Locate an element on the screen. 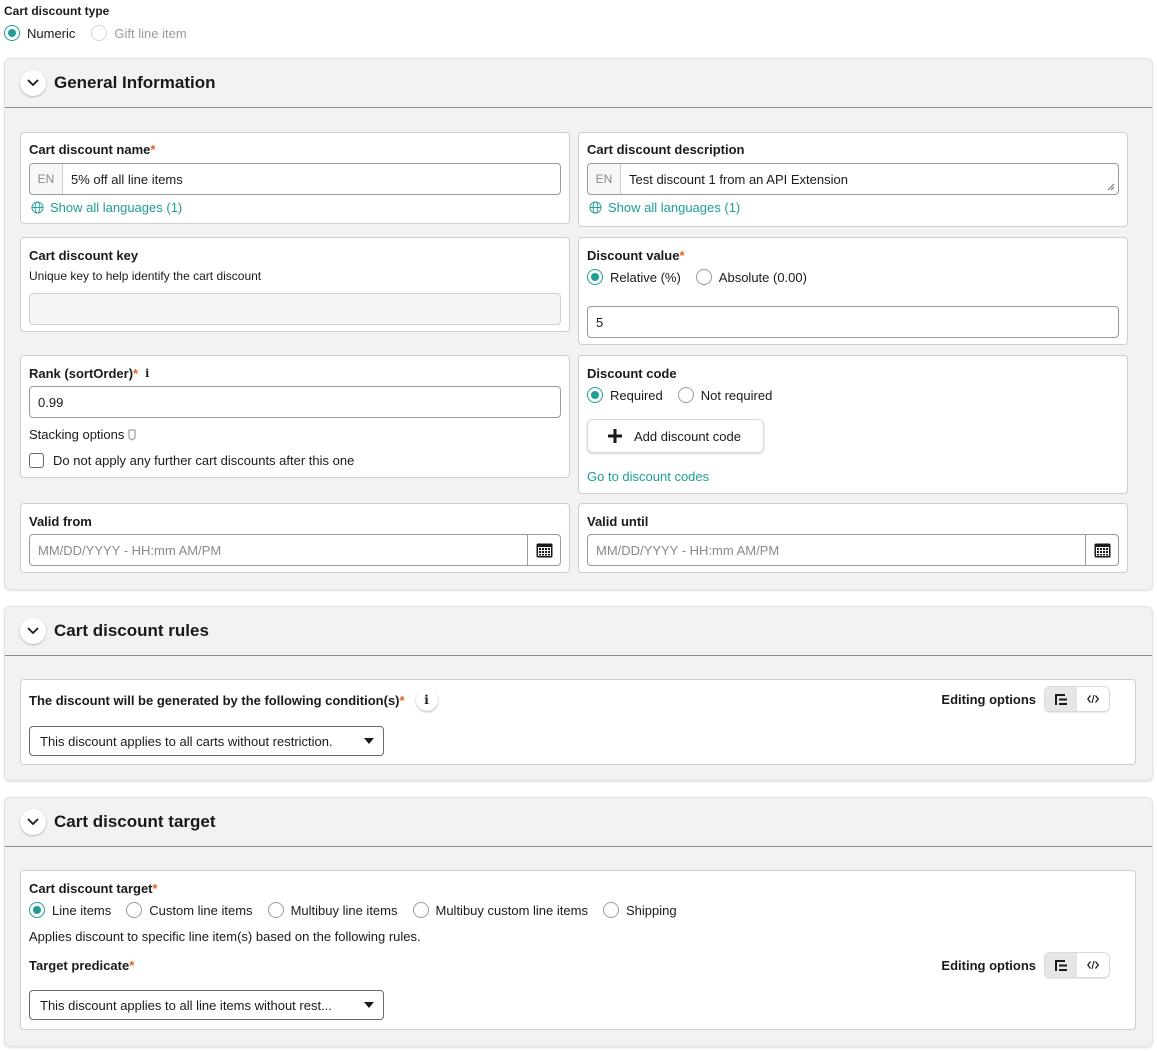 Image resolution: width=1157 pixels, height=1053 pixels. cart-discount-rules-header: Cart discount rules is located at coordinates (578, 631).